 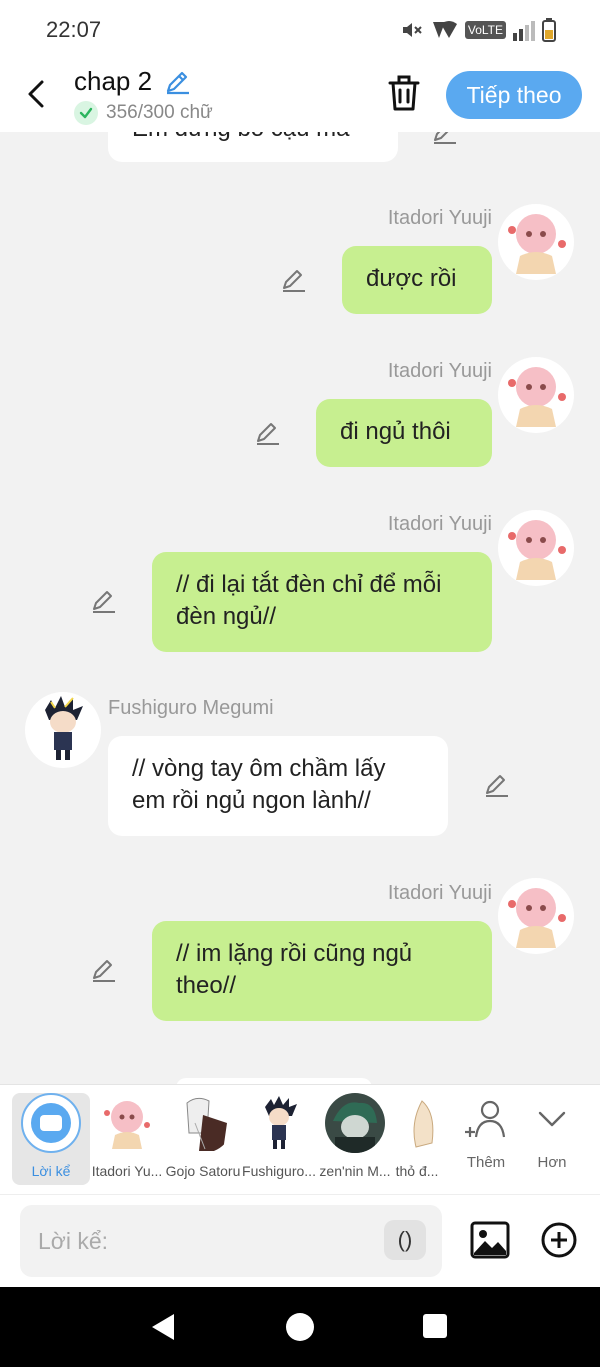 I want to click on add-person-icon, so click(x=485, y=1119).